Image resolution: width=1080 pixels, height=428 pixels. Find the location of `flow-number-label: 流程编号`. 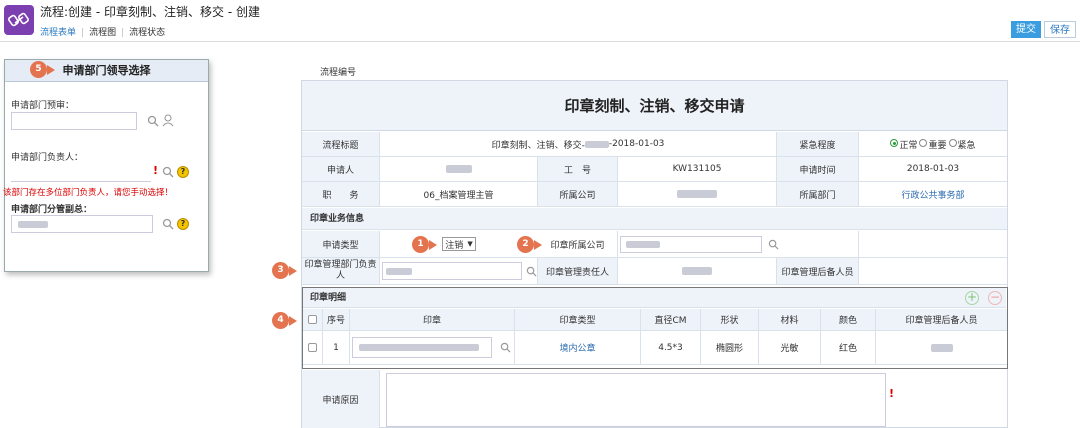

flow-number-label: 流程编号 is located at coordinates (338, 73).